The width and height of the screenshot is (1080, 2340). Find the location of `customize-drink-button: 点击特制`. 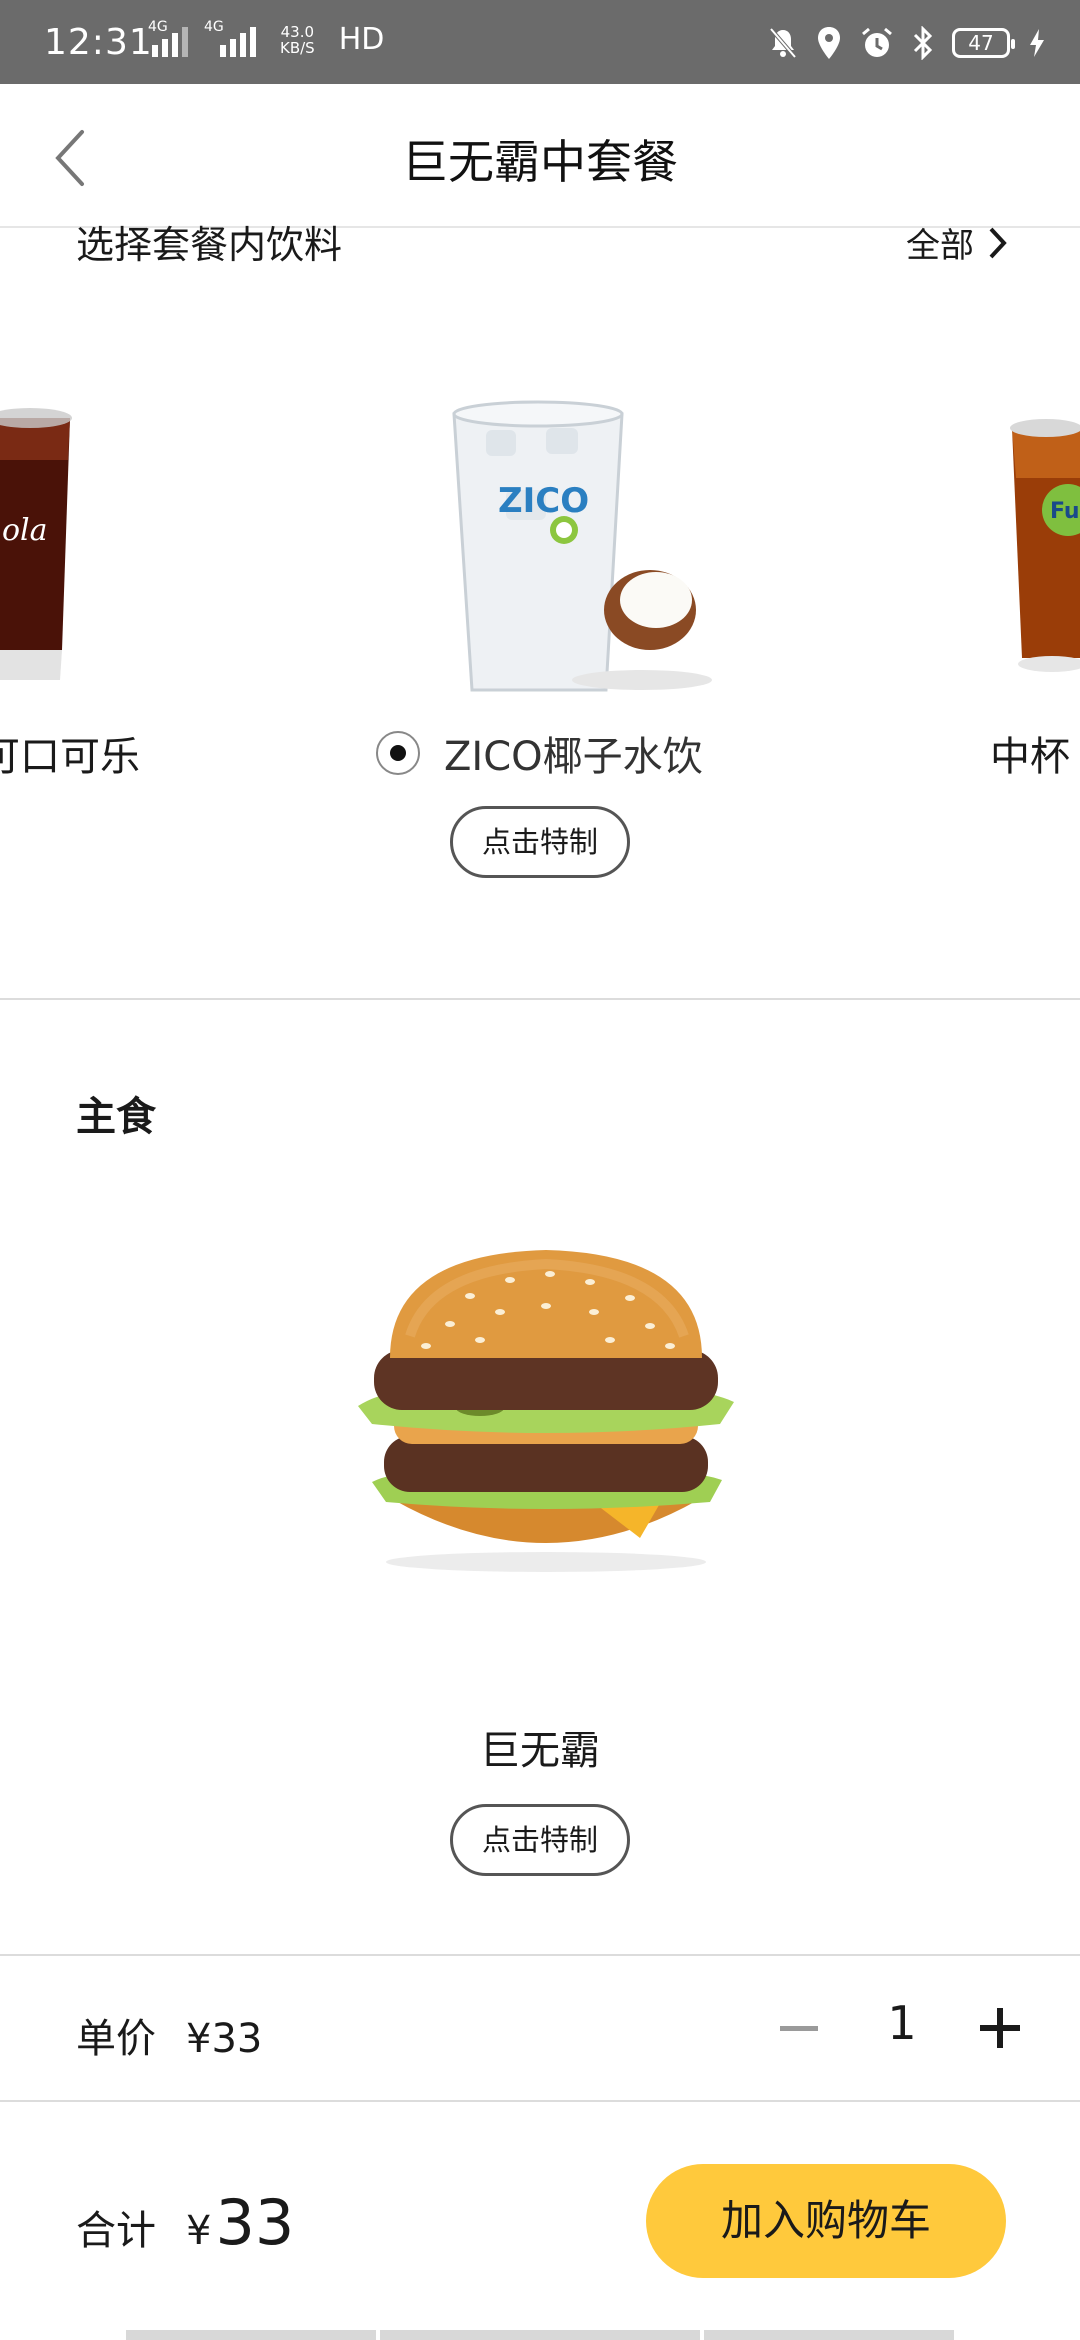

customize-drink-button: 点击特制 is located at coordinates (540, 842).